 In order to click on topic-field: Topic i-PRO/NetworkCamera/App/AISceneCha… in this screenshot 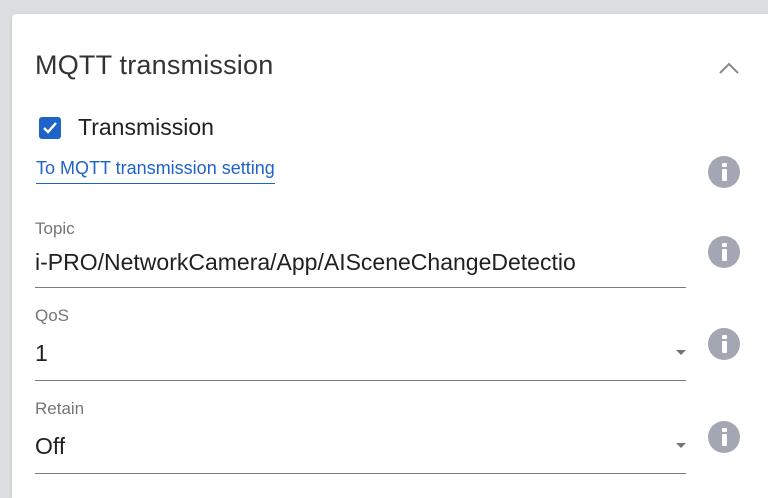, I will do `click(360, 253)`.